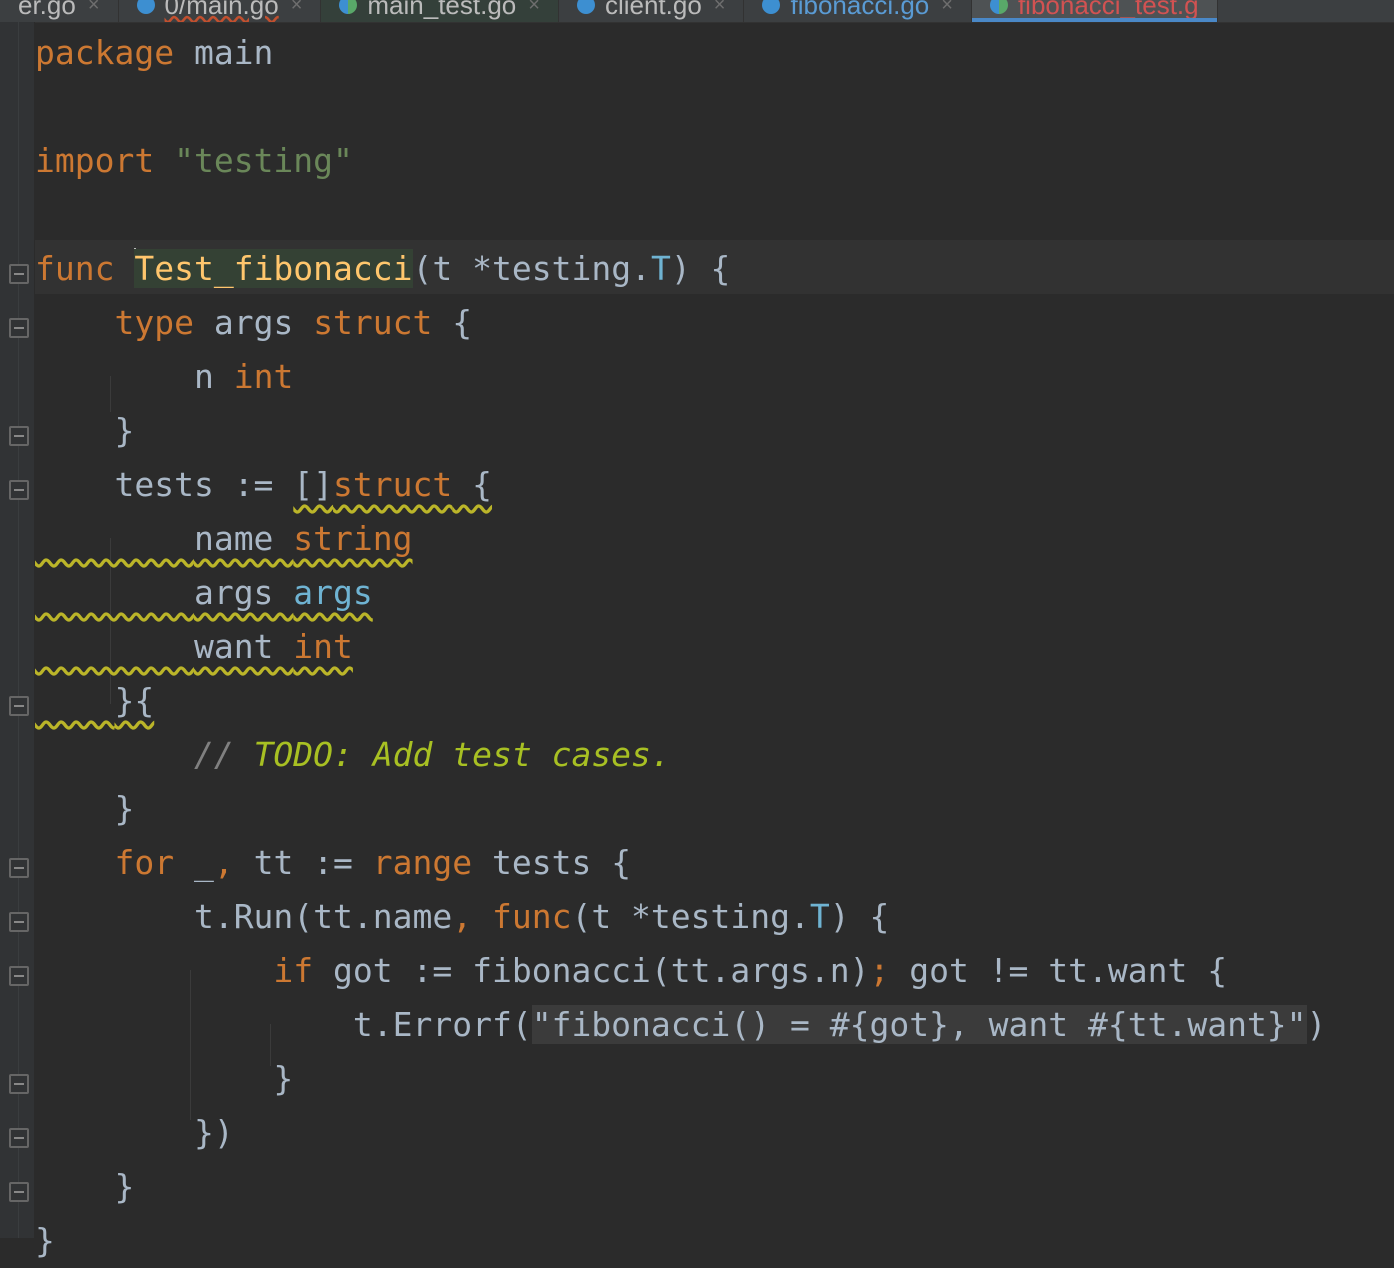  I want to click on code-text: ), so click(1316, 1024).